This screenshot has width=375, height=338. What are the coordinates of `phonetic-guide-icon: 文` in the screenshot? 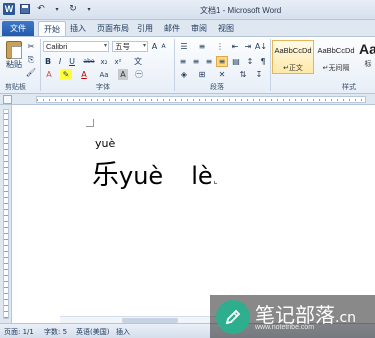 It's located at (138, 61).